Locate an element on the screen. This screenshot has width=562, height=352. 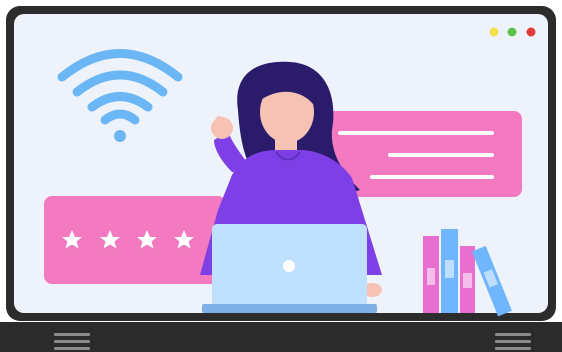
base-vent-right is located at coordinates (513, 341).